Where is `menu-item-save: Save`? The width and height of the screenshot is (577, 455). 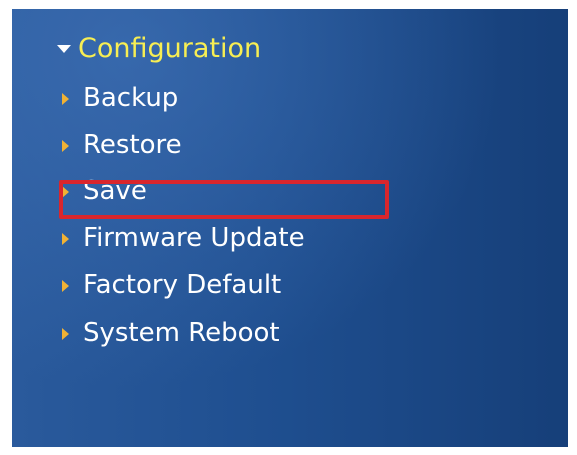
menu-item-save: Save is located at coordinates (104, 191).